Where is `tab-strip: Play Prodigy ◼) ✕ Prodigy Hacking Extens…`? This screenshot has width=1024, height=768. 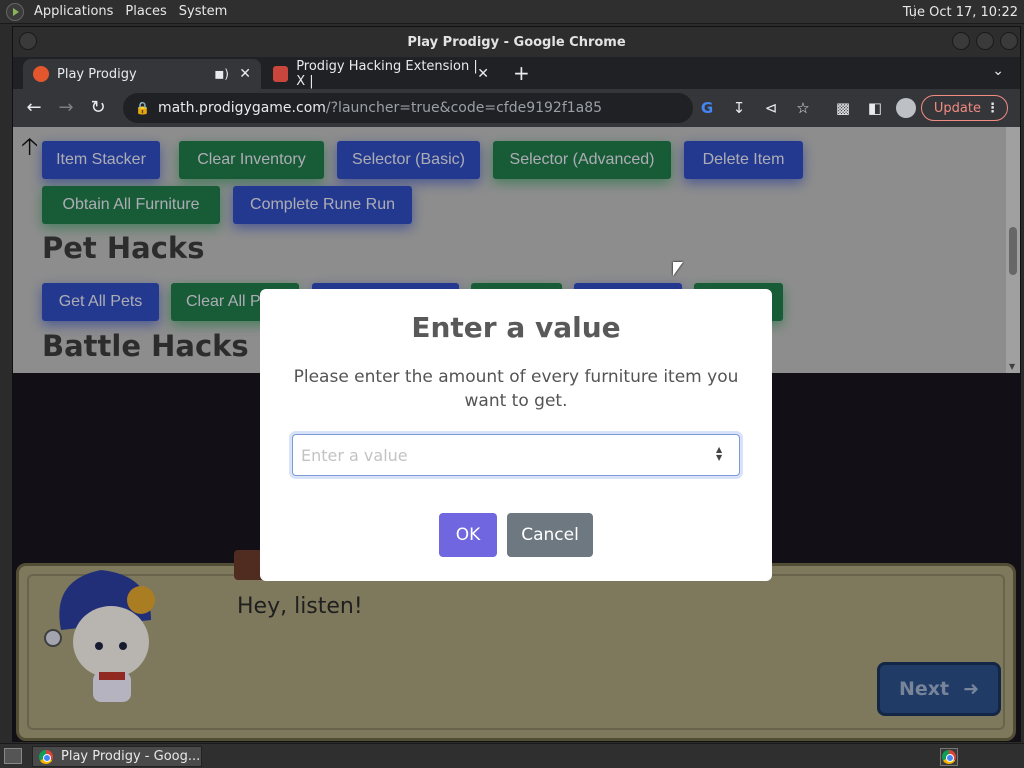 tab-strip: Play Prodigy ◼) ✕ Prodigy Hacking Extens… is located at coordinates (516, 73).